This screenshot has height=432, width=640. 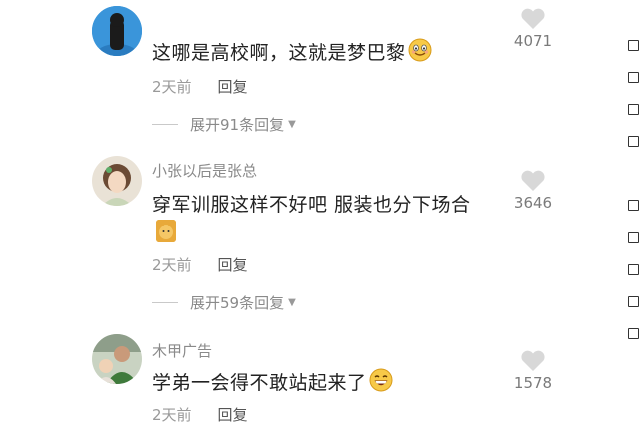 What do you see at coordinates (166, 231) in the screenshot?
I see `doge-sticker-icon` at bounding box center [166, 231].